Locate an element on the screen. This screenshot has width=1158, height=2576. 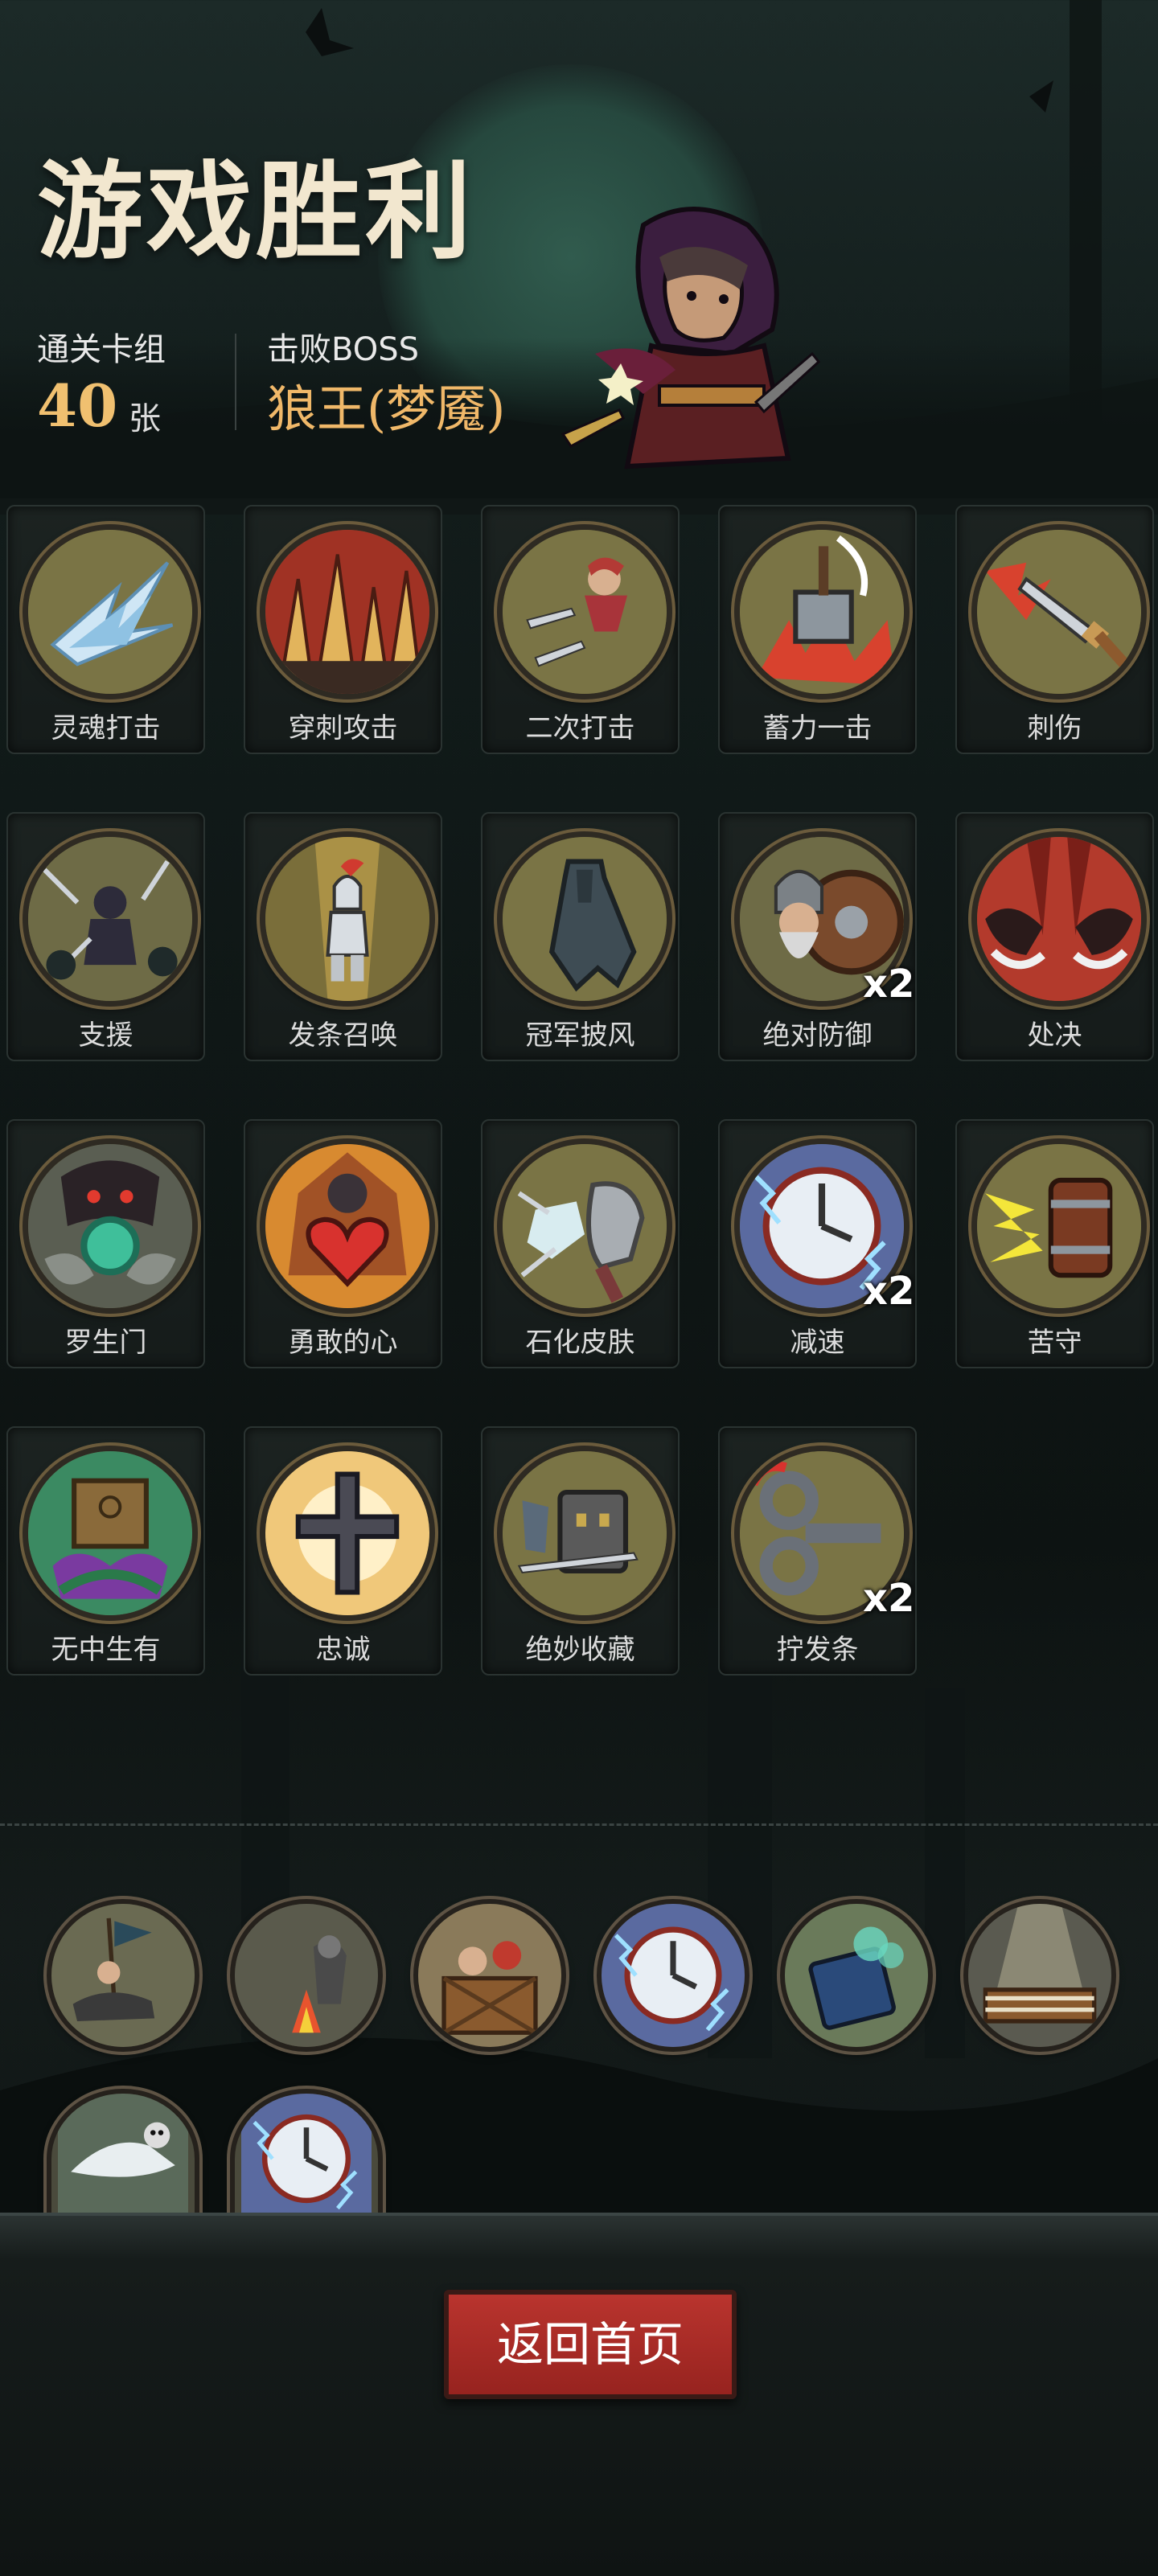
card-item: 石化皮肤 is located at coordinates (580, 1243).